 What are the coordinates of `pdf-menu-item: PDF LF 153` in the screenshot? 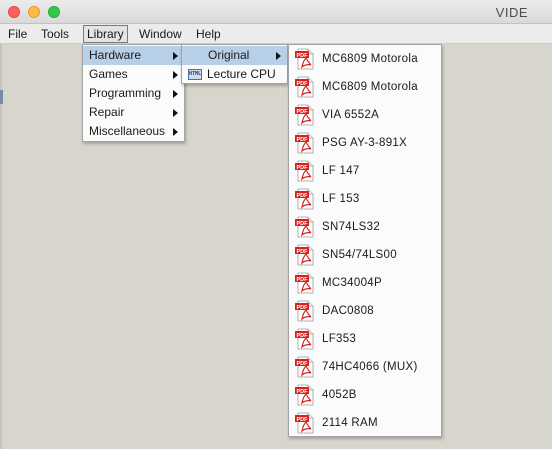 It's located at (365, 199).